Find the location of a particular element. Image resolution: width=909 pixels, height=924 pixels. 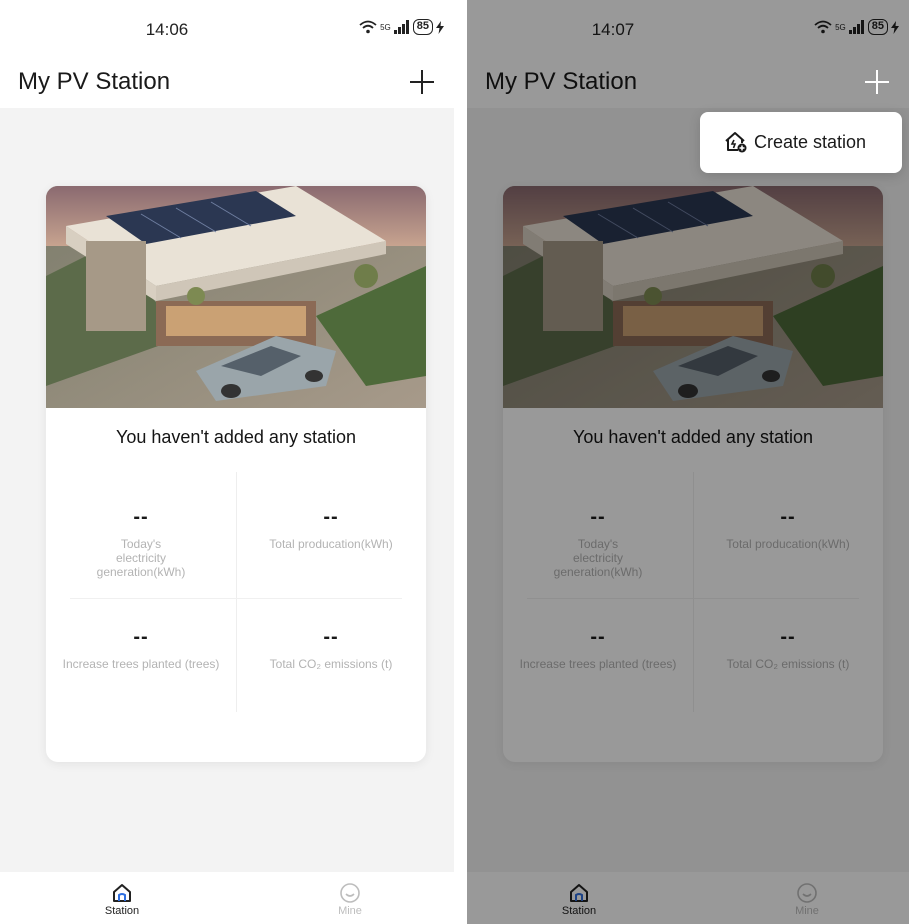

app-bar: My PV Station is located at coordinates (227, 82).